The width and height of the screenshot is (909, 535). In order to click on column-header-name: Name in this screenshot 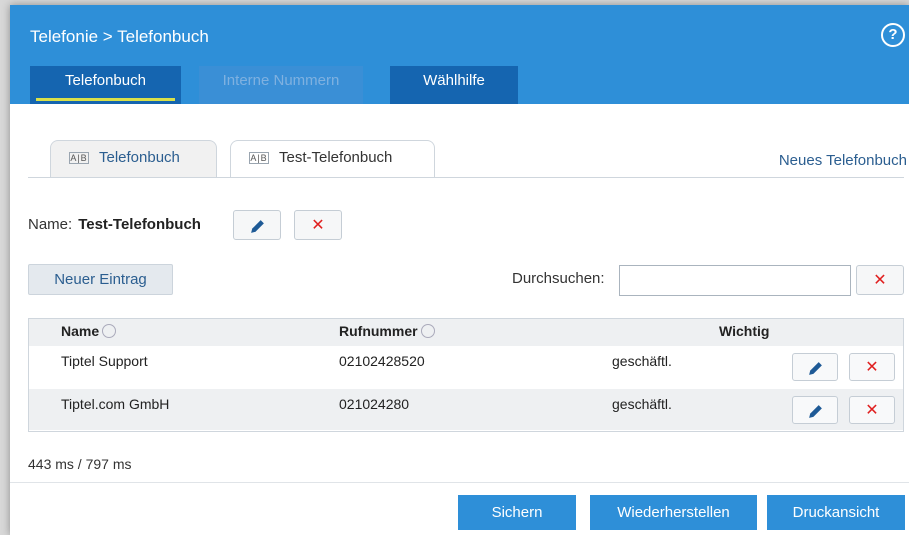, I will do `click(89, 331)`.